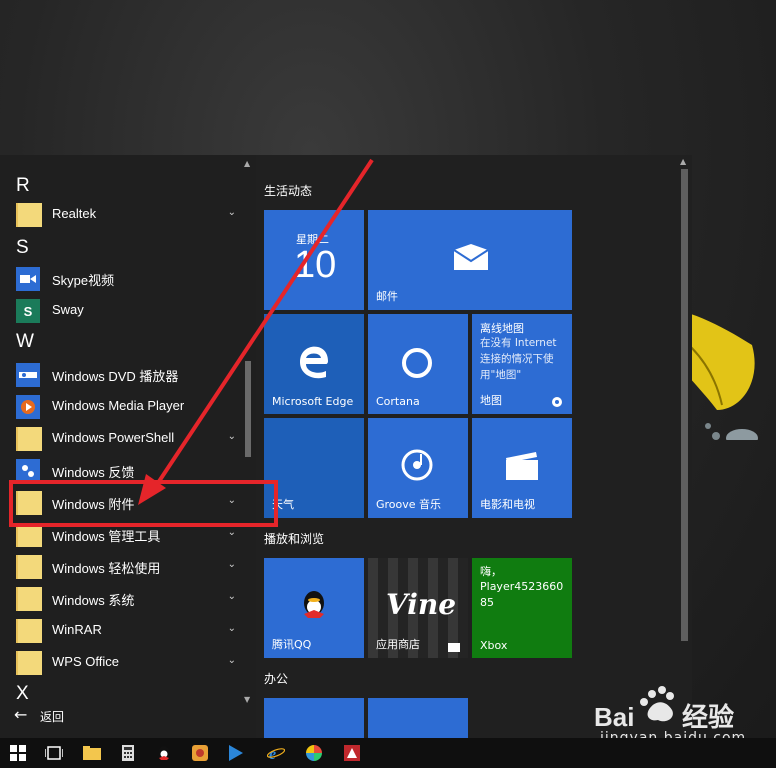  I want to click on app-item-ease-of-access: Windows 轻松使用 ⌄, so click(122, 567).